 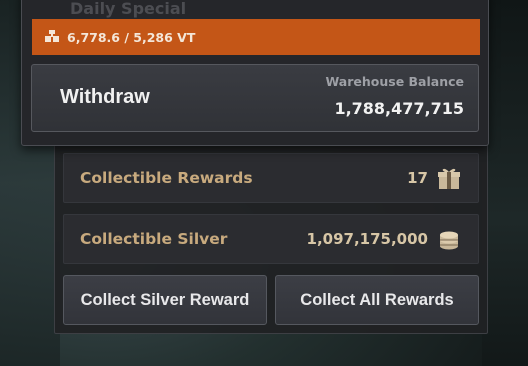 What do you see at coordinates (271, 239) in the screenshot?
I see `collectible-silver-row: Collectible Silver 1,097,175,000` at bounding box center [271, 239].